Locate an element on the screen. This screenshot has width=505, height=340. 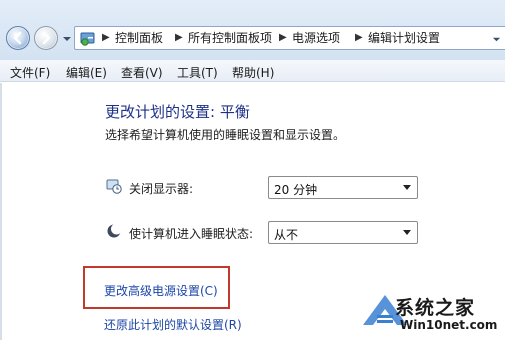
address-box: ▶ 控制面板 ▶ 所有控制面板项 ▶ 电源选项 ▶ 编辑计划设置 is located at coordinates (289, 38).